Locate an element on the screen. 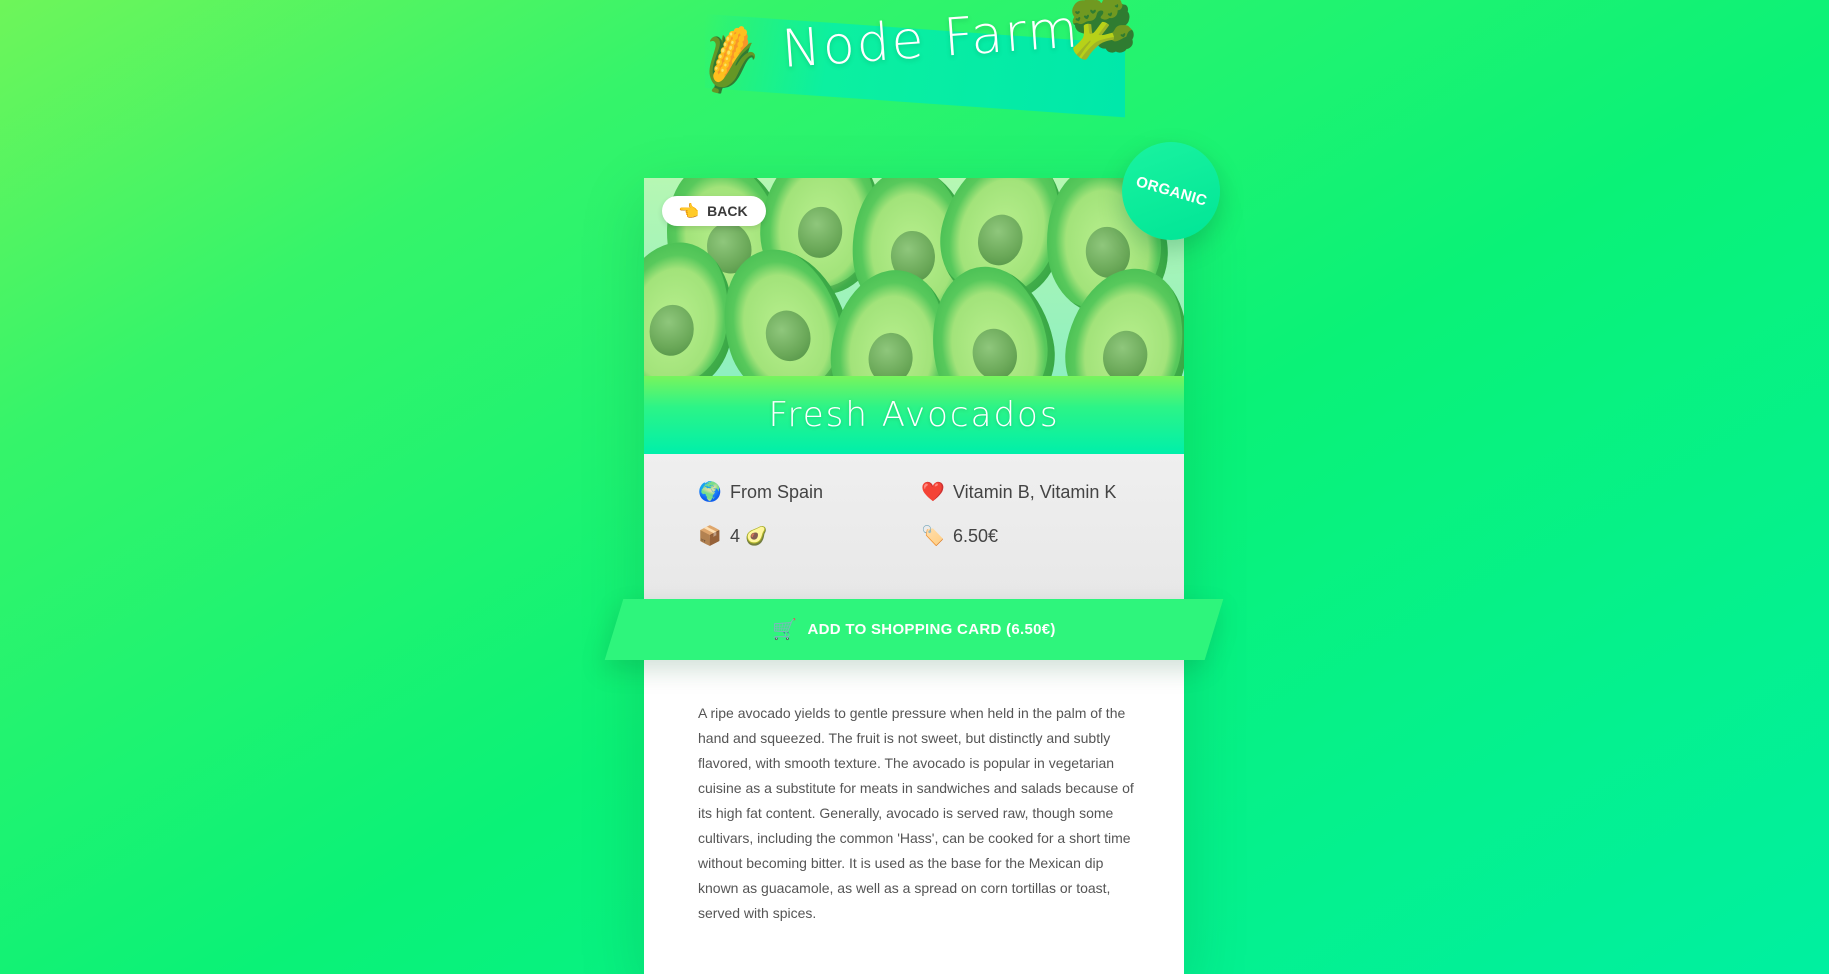  origin-text: From Spain is located at coordinates (777, 492).